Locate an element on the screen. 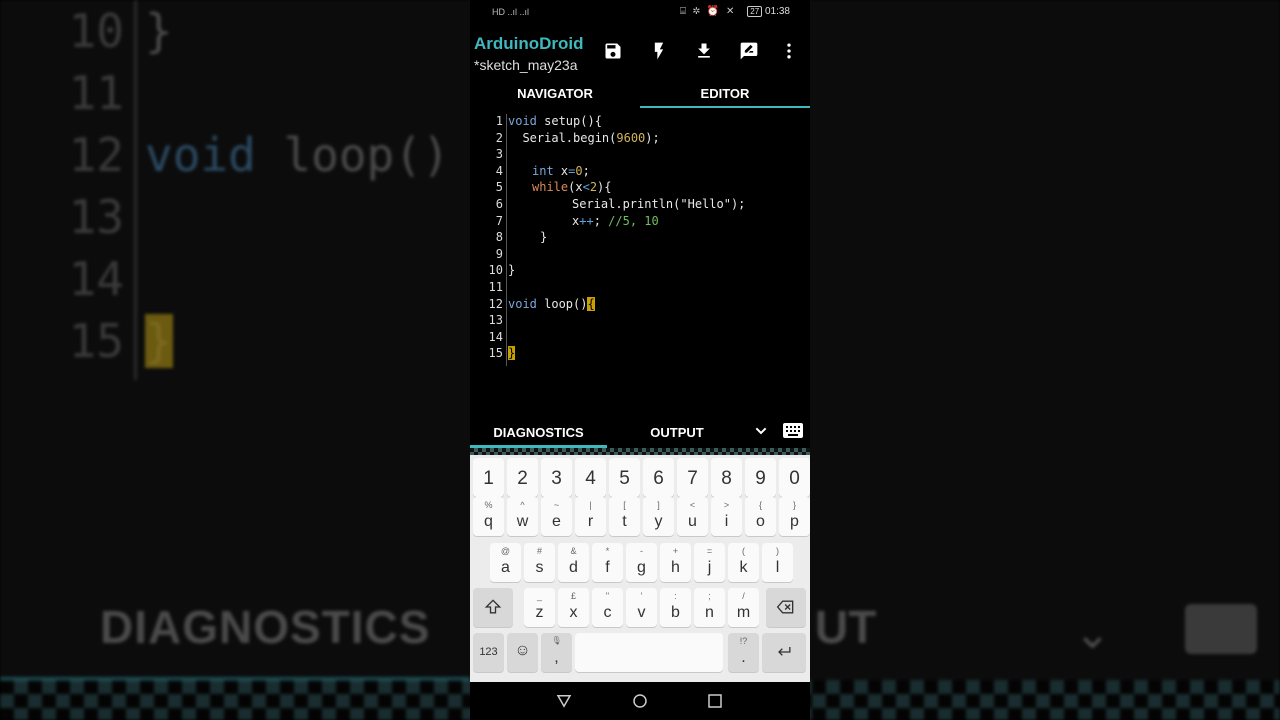 This screenshot has width=1280, height=720. key-k: (k is located at coordinates (743, 562).